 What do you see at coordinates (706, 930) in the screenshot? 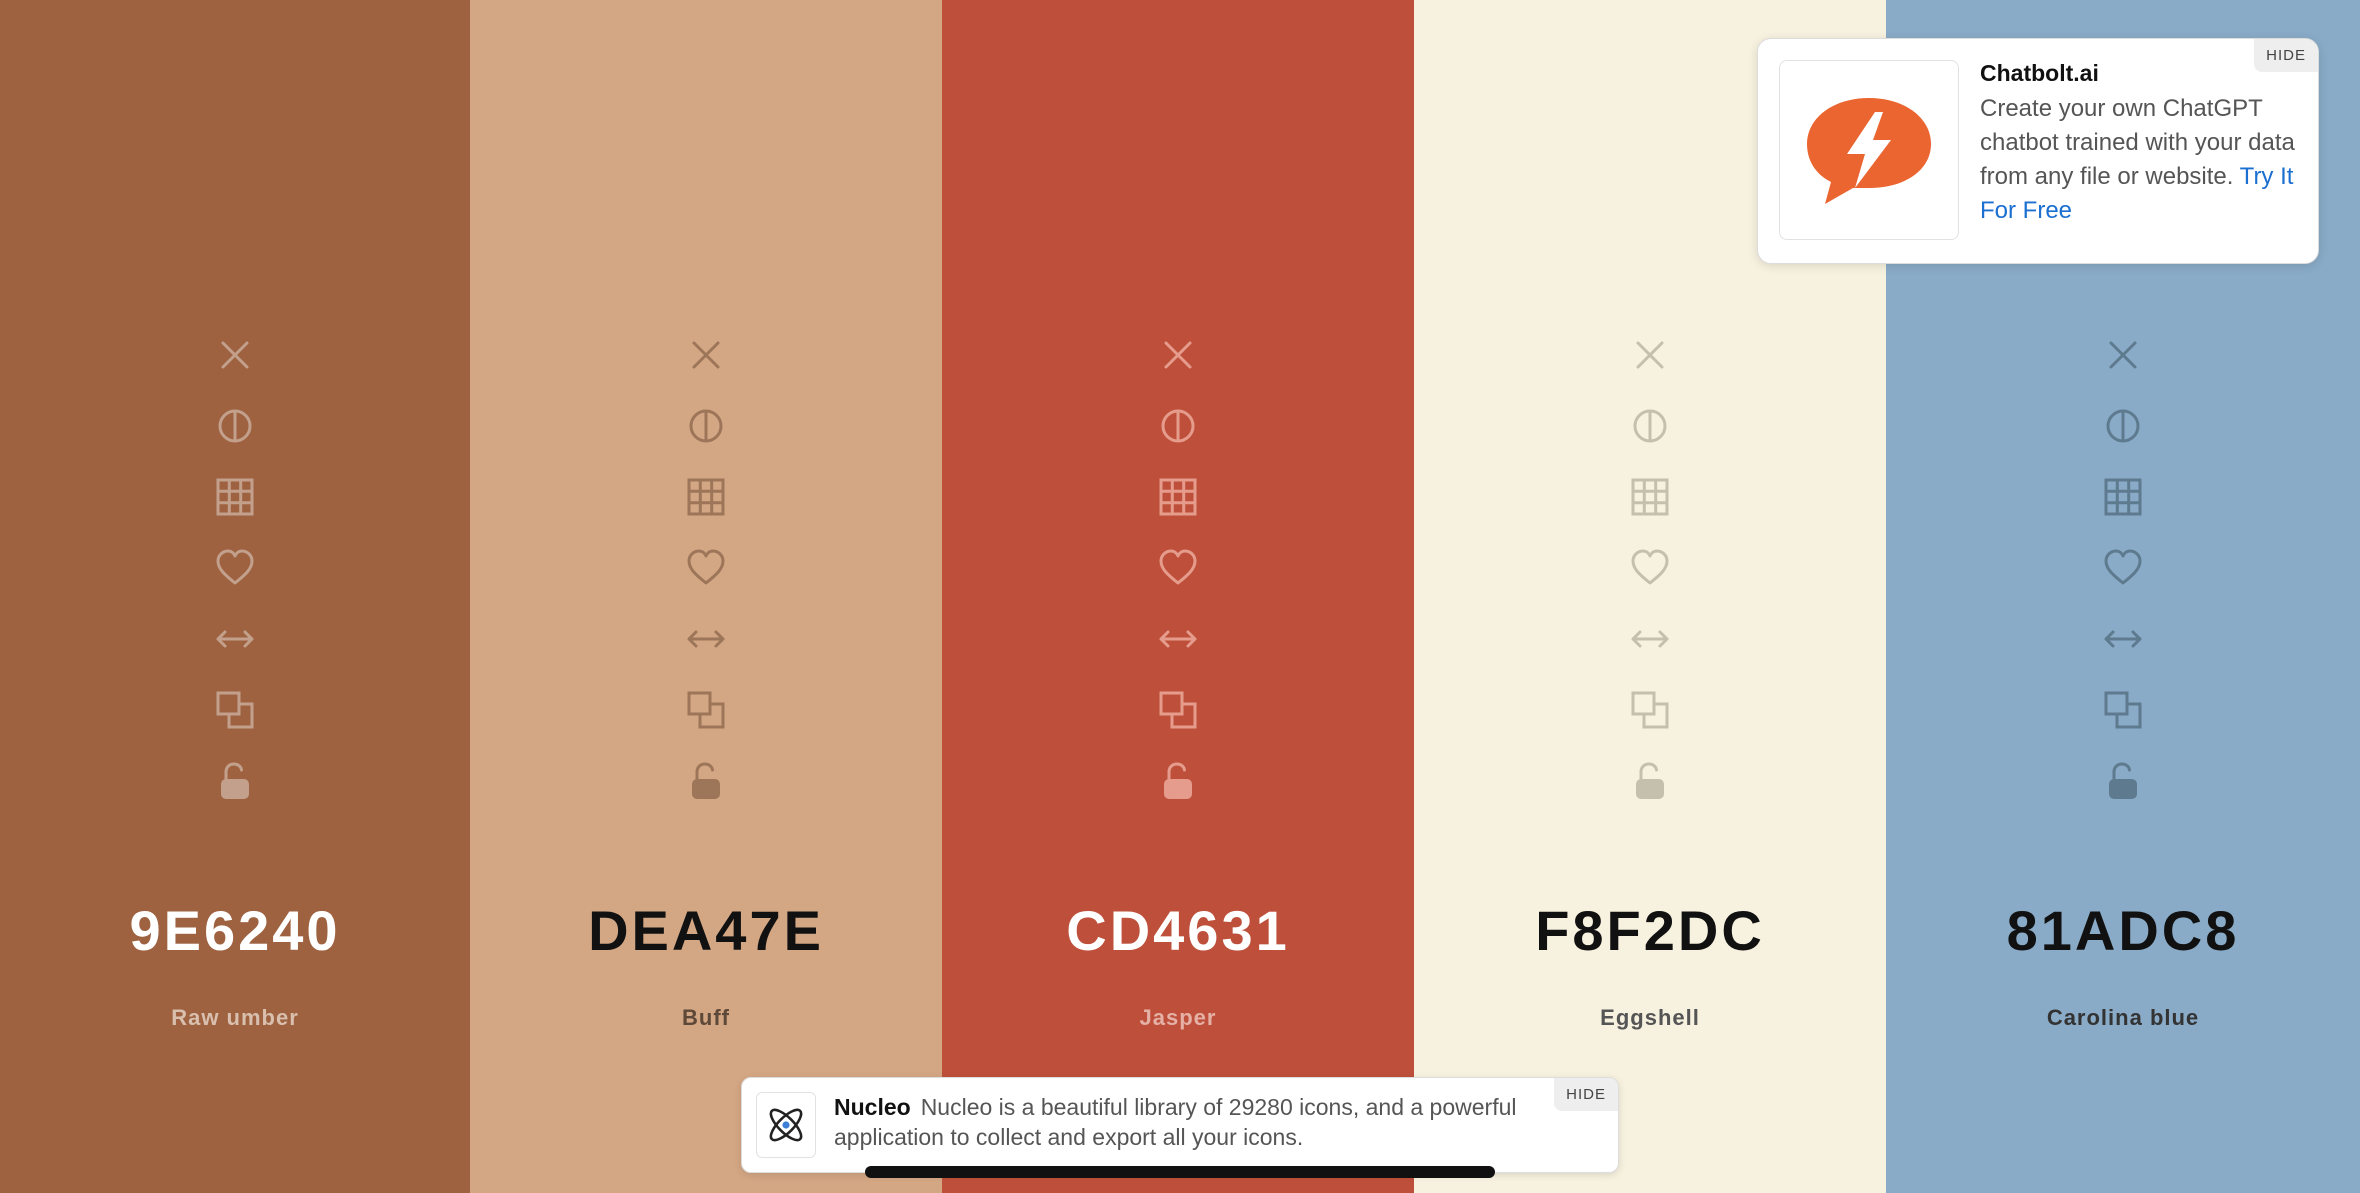
I see `hex-code: DEA47E` at bounding box center [706, 930].